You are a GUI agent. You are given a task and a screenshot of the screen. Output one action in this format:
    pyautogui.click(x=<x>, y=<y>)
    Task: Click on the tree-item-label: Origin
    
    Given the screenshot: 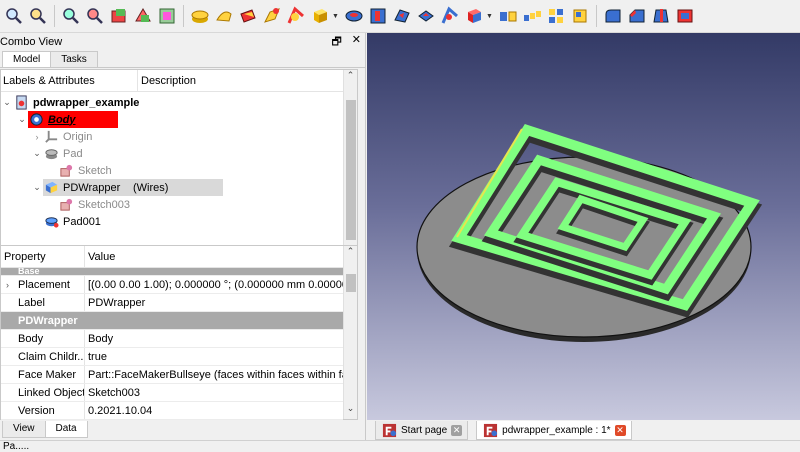 What is the action you would take?
    pyautogui.click(x=78, y=136)
    